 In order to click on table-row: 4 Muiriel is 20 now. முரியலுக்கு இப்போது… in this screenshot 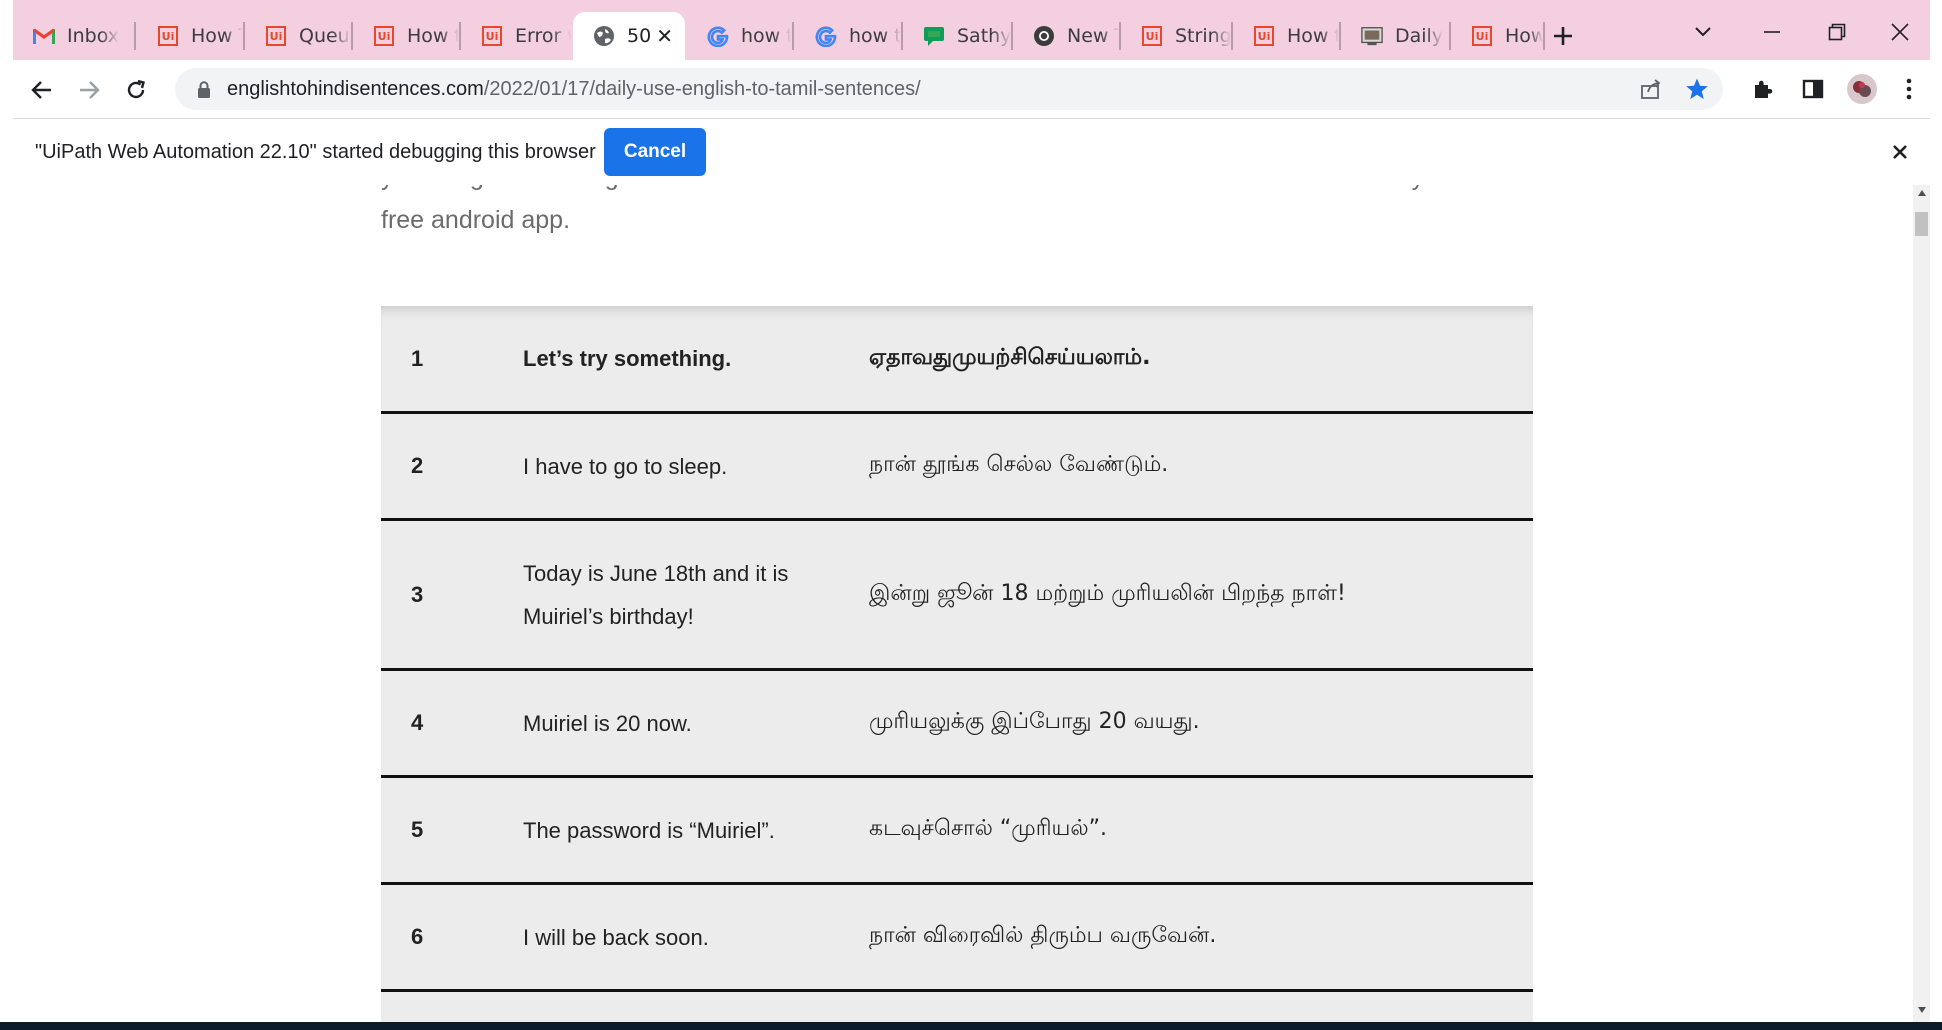, I will do `click(957, 724)`.